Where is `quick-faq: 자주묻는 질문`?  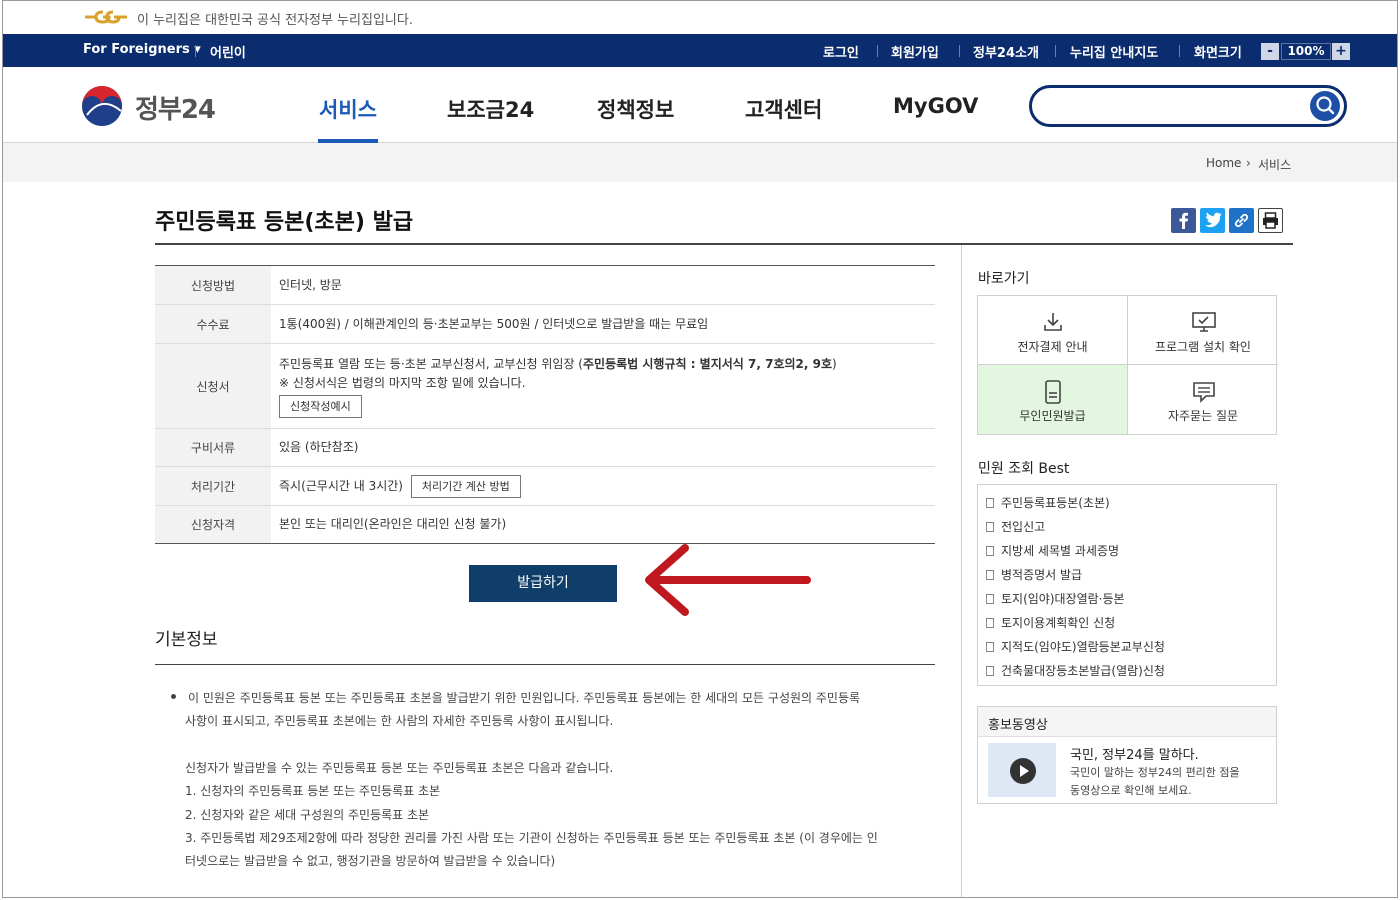 quick-faq: 자주묻는 질문 is located at coordinates (1203, 399).